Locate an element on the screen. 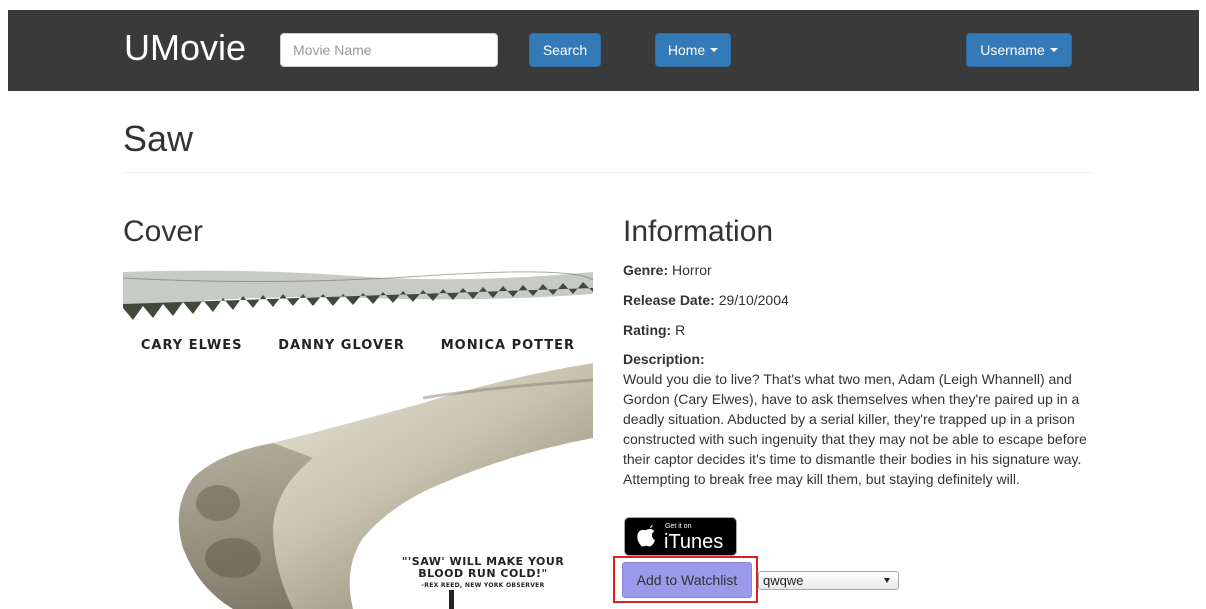  add-to-watchlist-button: Add to Watchlist is located at coordinates (687, 580).